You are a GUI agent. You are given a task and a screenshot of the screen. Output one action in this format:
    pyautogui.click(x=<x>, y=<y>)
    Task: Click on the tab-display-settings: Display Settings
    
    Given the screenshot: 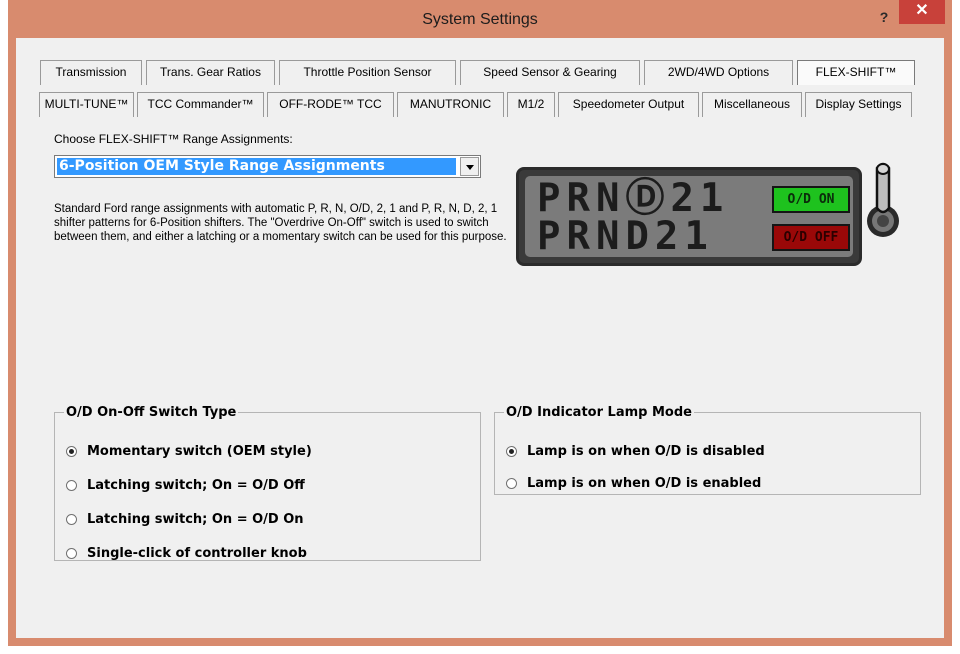 What is the action you would take?
    pyautogui.click(x=858, y=104)
    